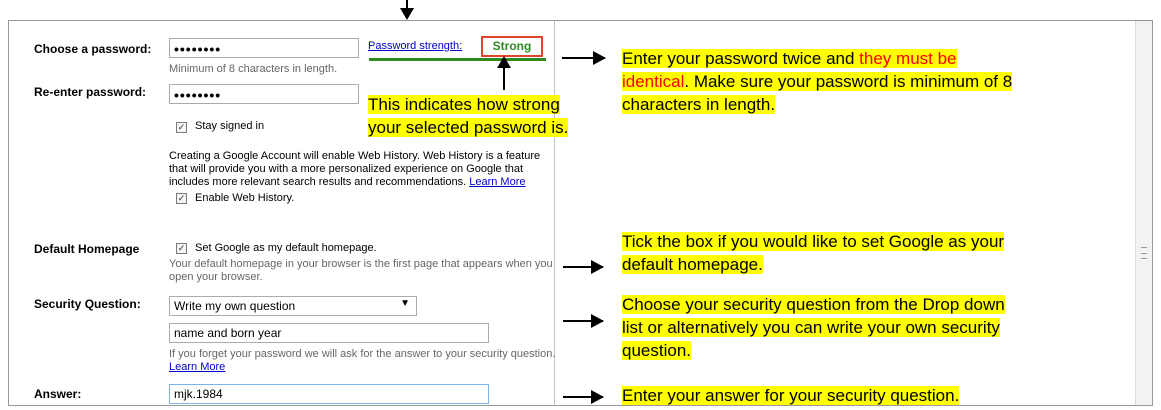  Describe the element at coordinates (329, 394) in the screenshot. I see `answer-input: mjk.1984` at that location.